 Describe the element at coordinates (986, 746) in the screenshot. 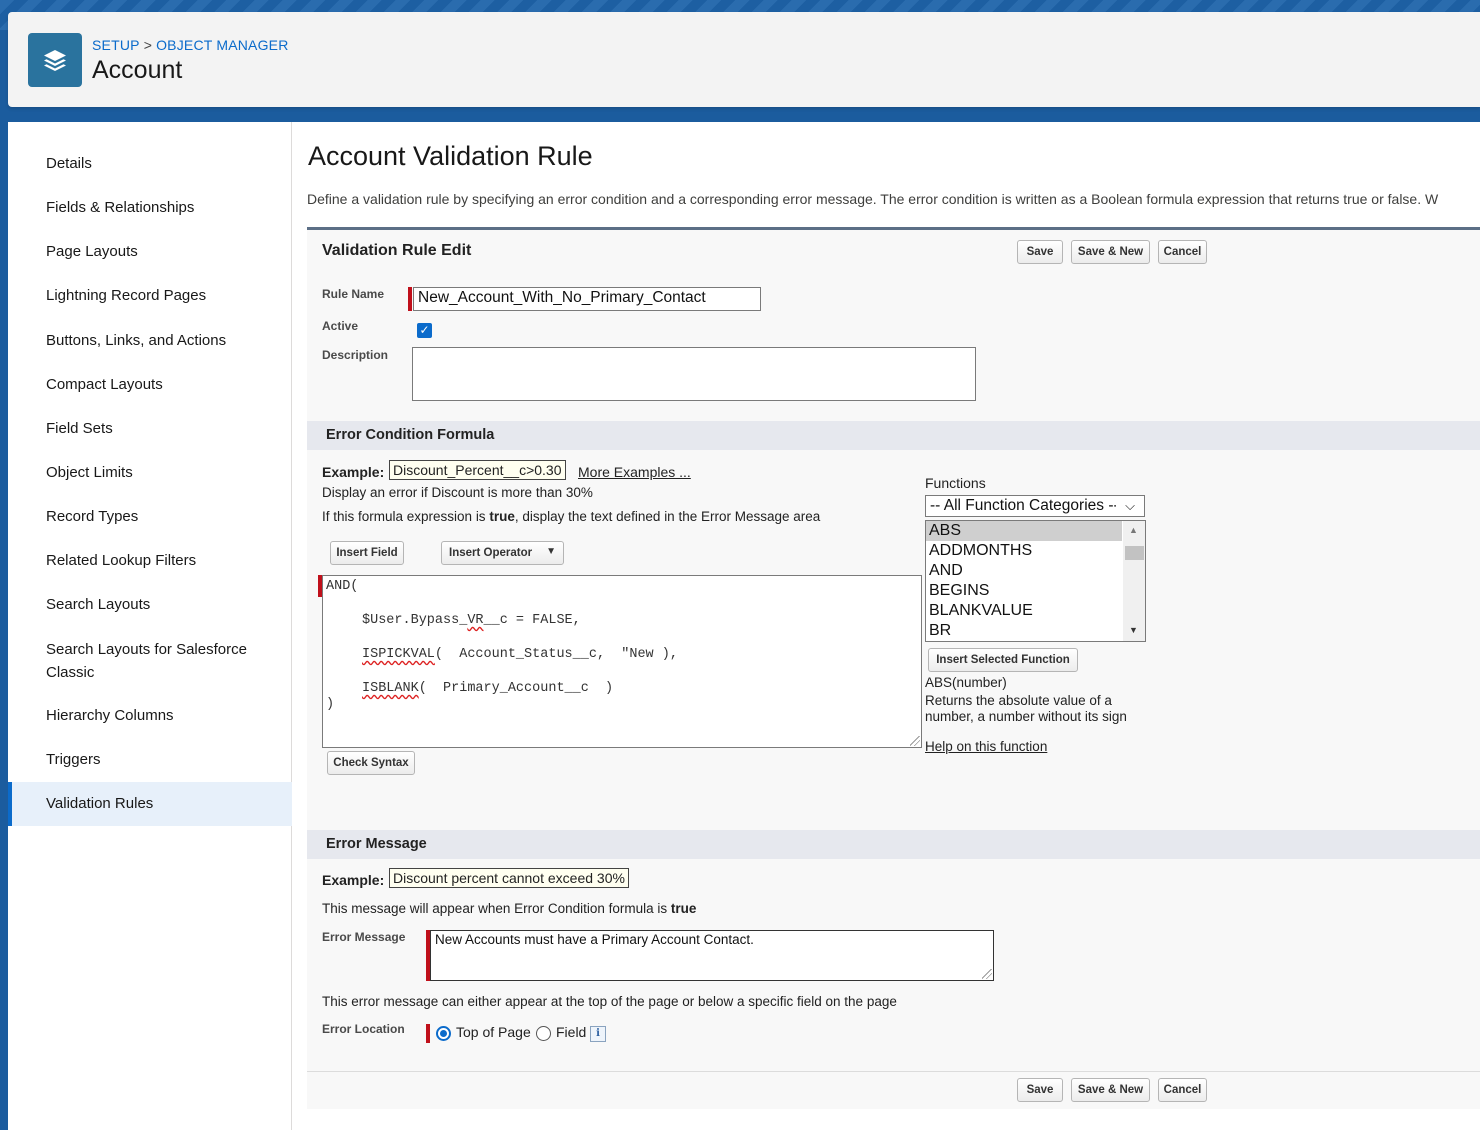

I see `help-on-function-link: Help on this function` at that location.